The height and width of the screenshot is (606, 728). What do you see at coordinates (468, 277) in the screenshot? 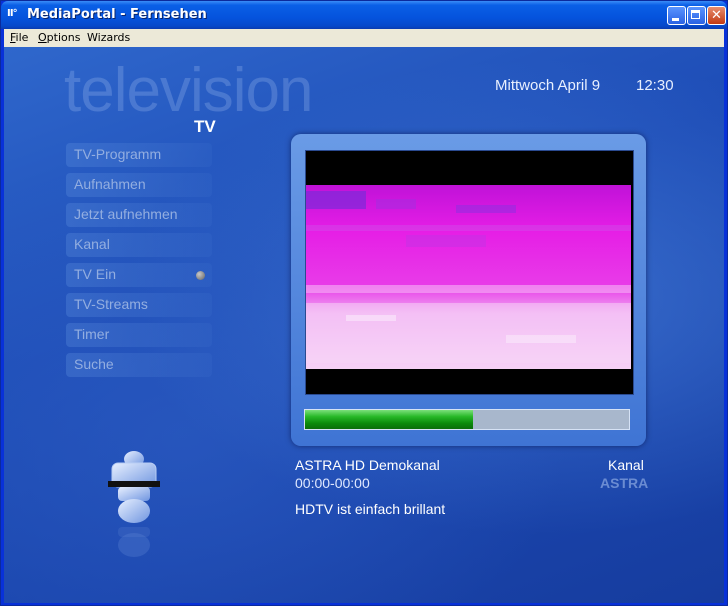
I see `tv-video-image` at bounding box center [468, 277].